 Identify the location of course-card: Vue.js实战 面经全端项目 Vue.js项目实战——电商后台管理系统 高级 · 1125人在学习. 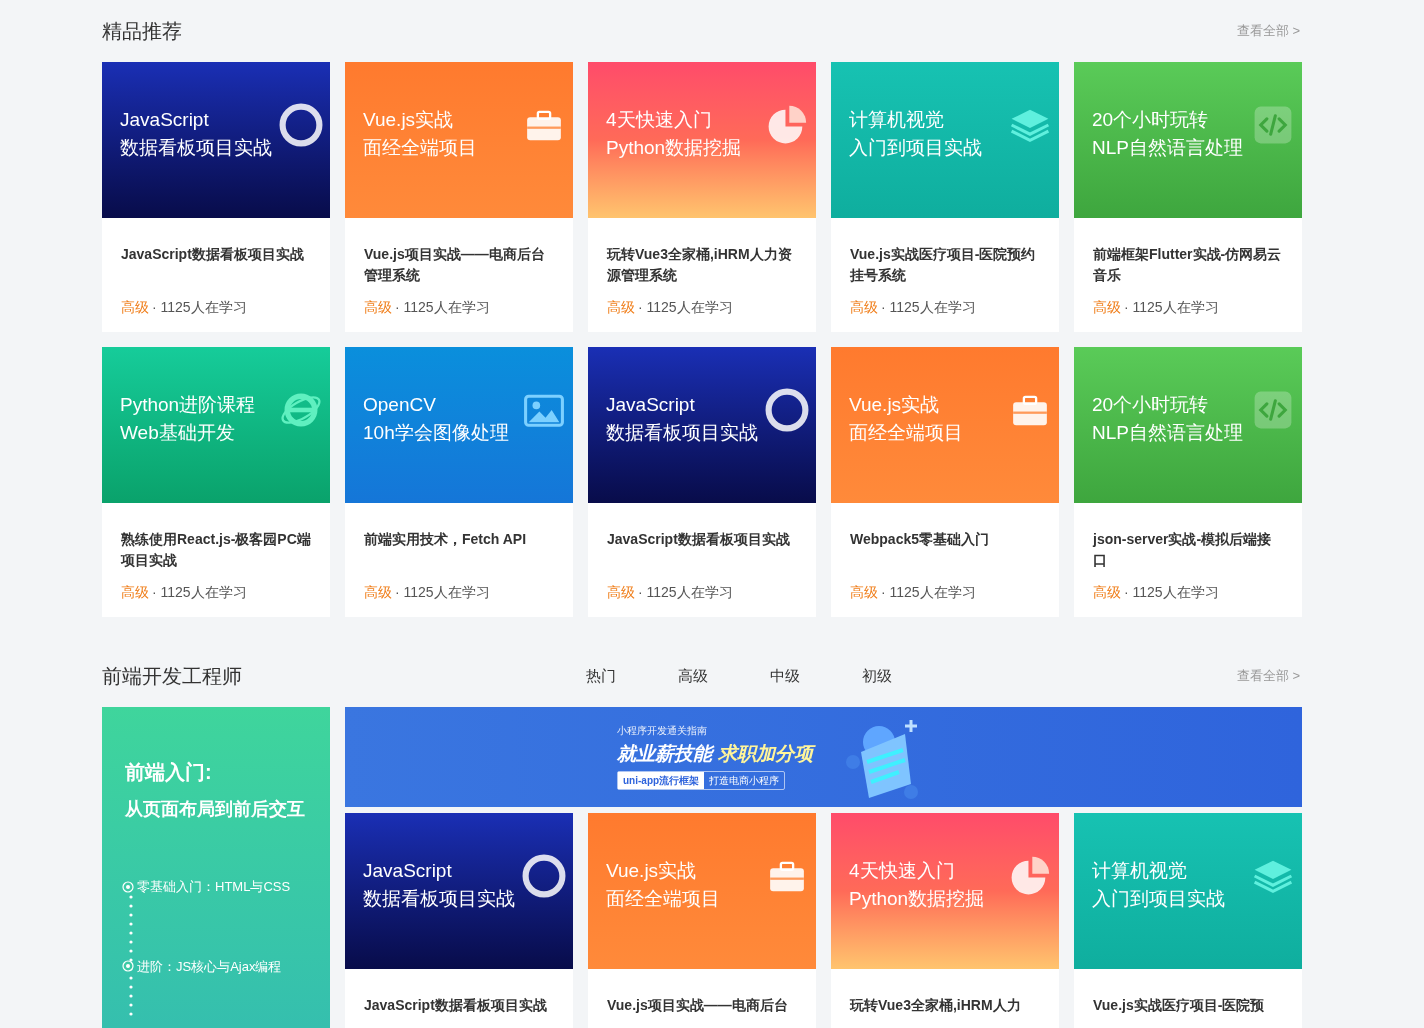
(459, 197).